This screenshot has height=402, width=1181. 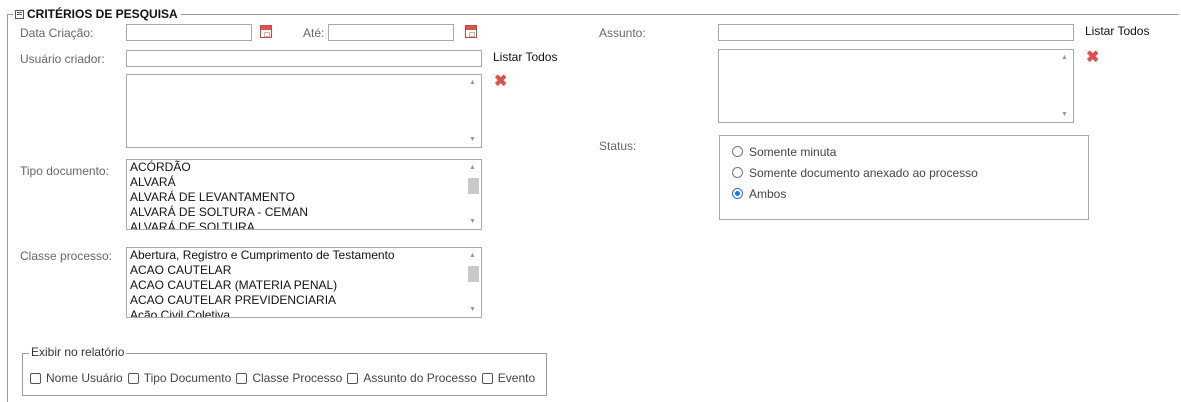 What do you see at coordinates (78, 352) in the screenshot?
I see `exibir-legend: Exibir no relatório` at bounding box center [78, 352].